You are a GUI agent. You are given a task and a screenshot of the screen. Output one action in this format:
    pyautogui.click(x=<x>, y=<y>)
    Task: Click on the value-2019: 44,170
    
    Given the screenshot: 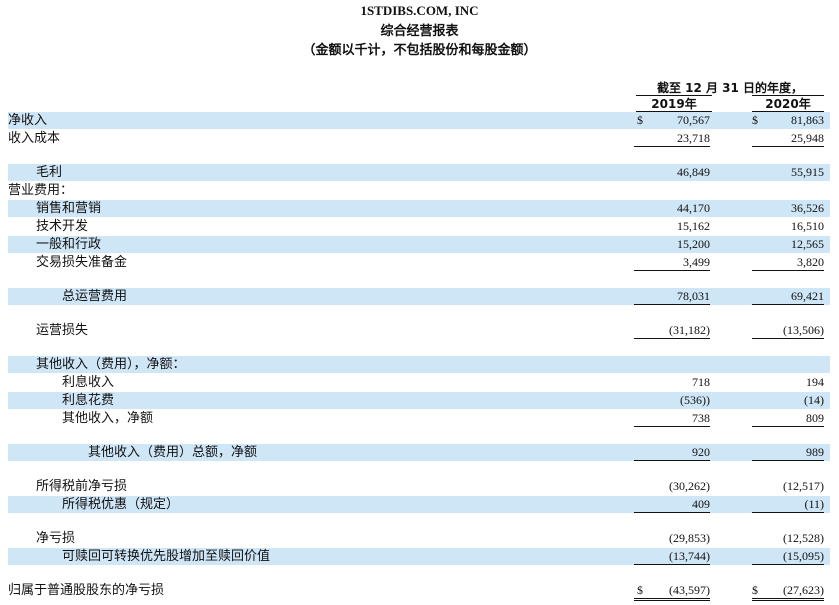 What is the action you would take?
    pyautogui.click(x=693, y=208)
    